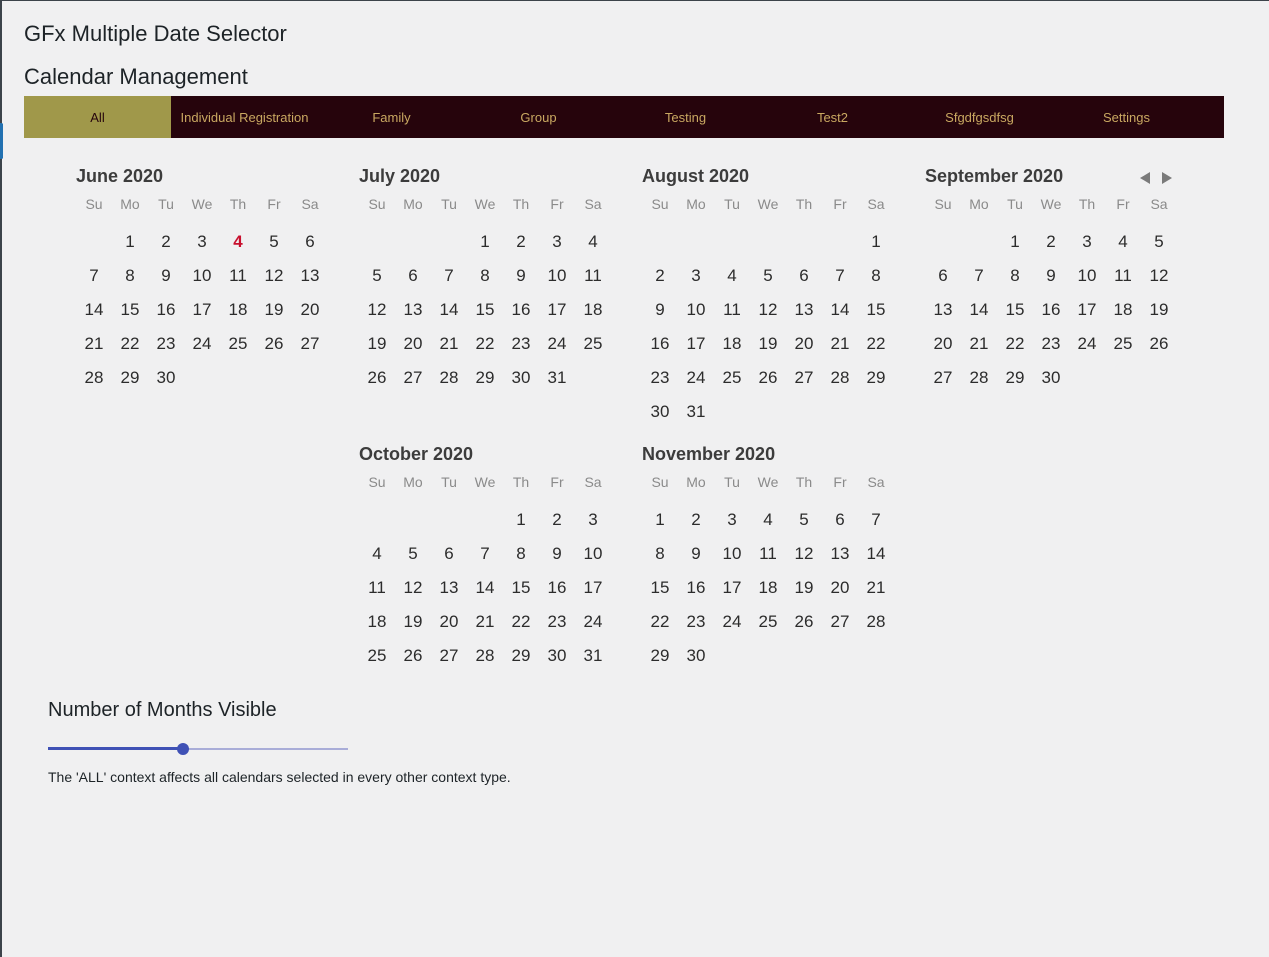 The width and height of the screenshot is (1269, 957). What do you see at coordinates (538, 117) in the screenshot?
I see `tab-group: Group` at bounding box center [538, 117].